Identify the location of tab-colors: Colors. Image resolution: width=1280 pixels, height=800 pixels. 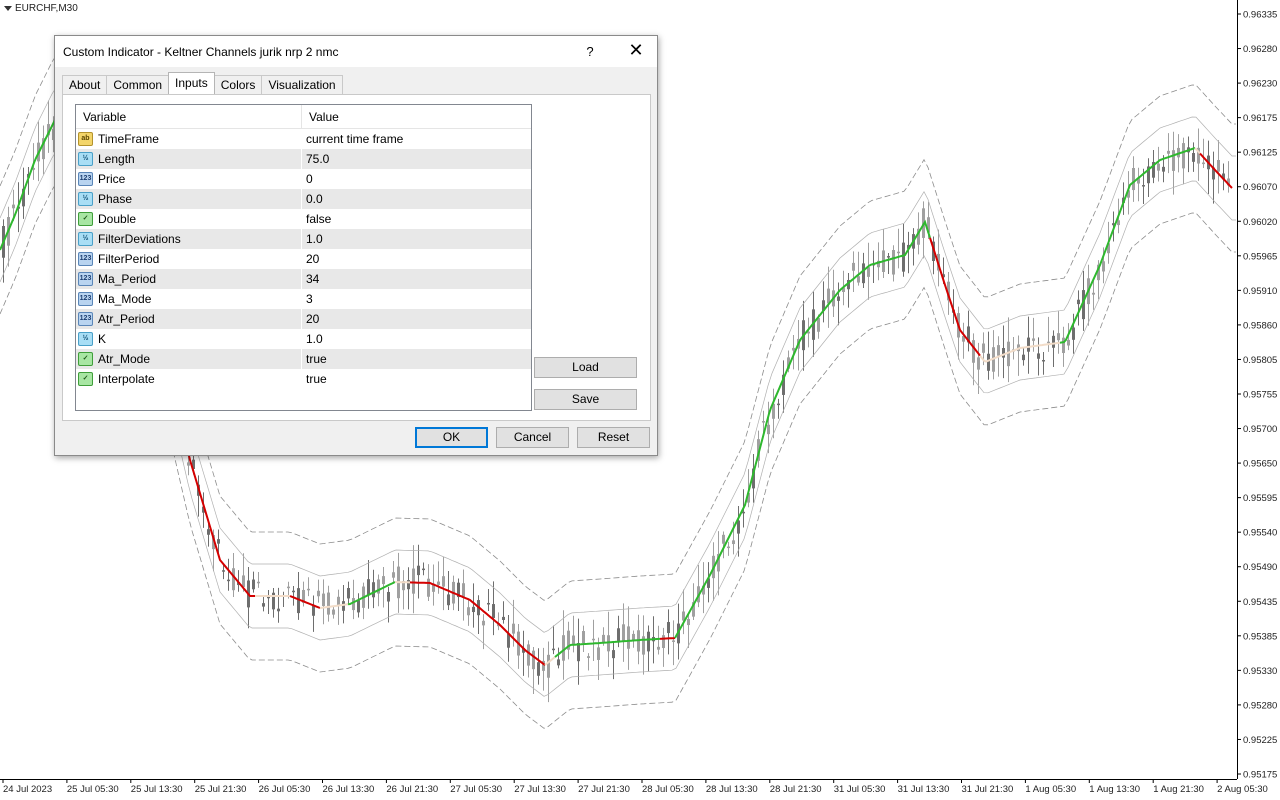
(238, 84).